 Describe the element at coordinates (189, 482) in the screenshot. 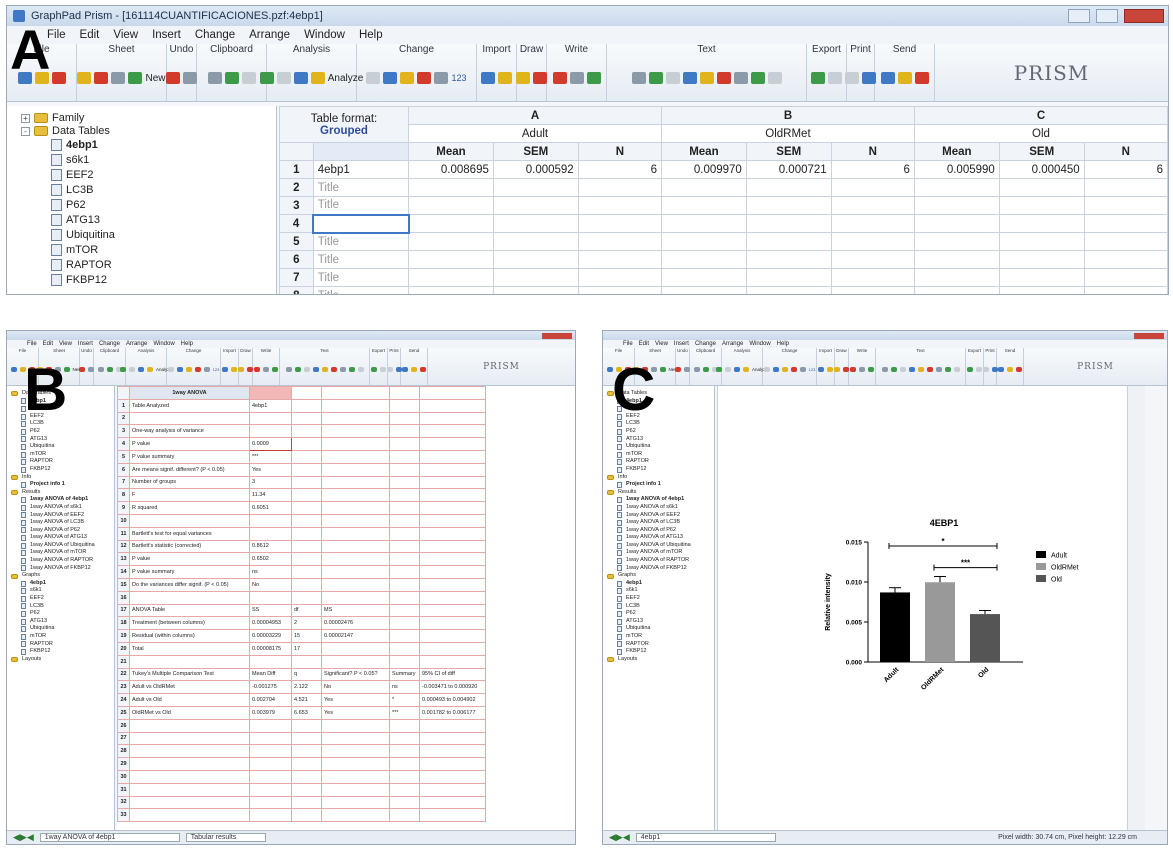

I see `result-cell: Number of groups` at that location.